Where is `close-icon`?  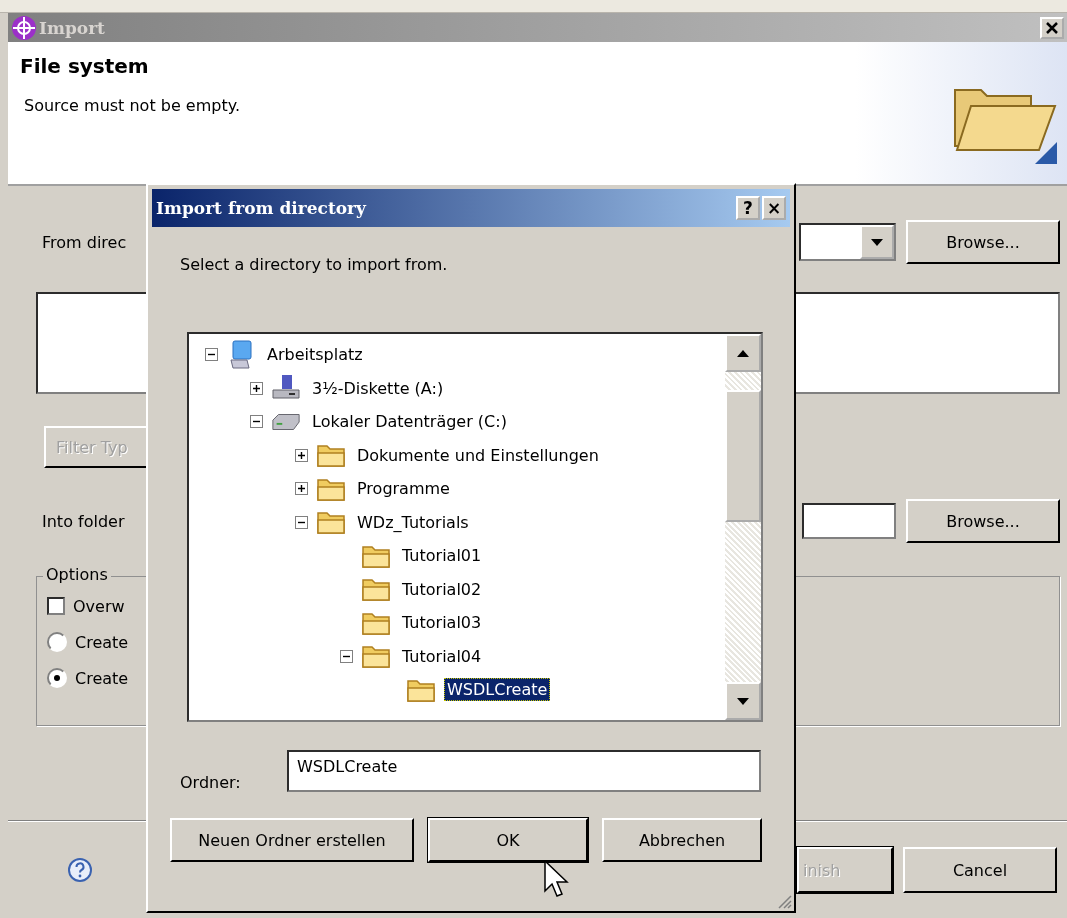
close-icon is located at coordinates (1052, 27).